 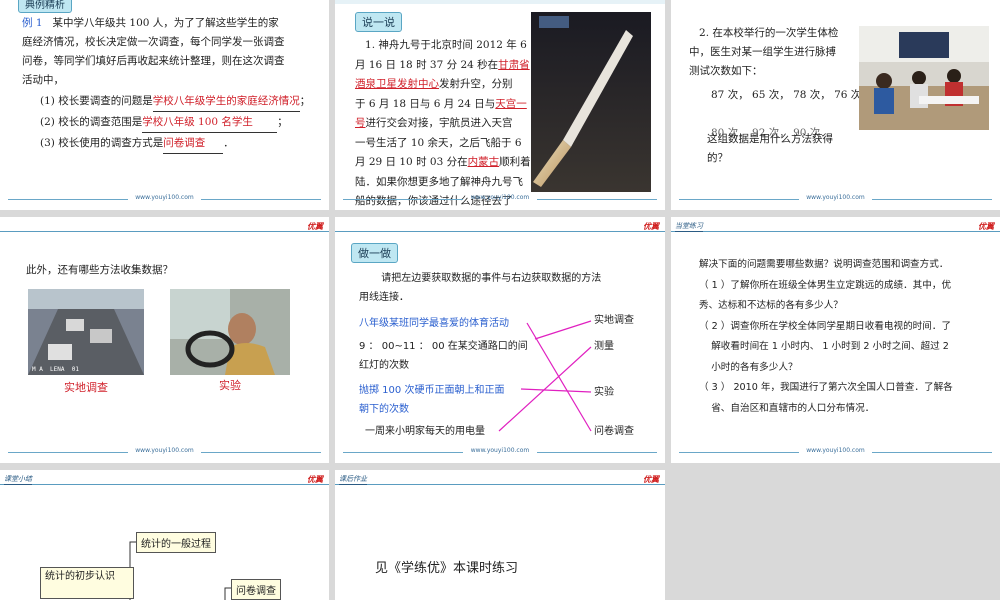 What do you see at coordinates (55, 369) in the screenshot?
I see `svg-text: M A LENA 01` at bounding box center [55, 369].